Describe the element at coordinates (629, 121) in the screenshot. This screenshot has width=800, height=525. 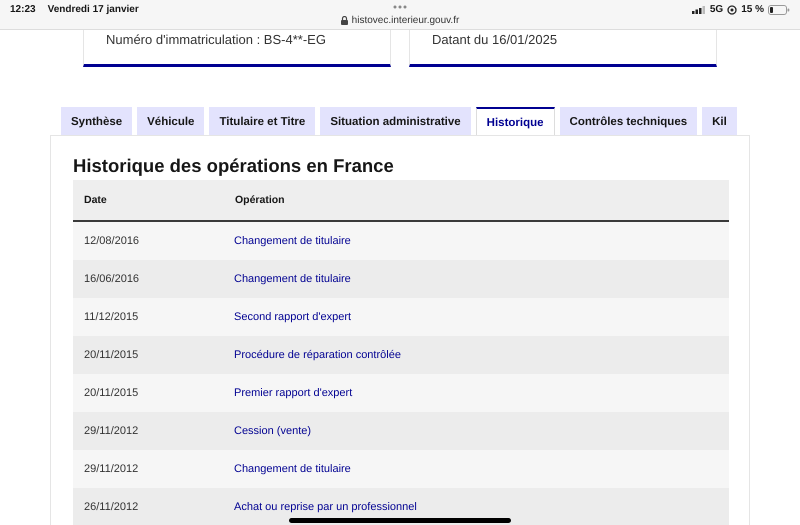
I see `tab: Contrôles techniques` at that location.